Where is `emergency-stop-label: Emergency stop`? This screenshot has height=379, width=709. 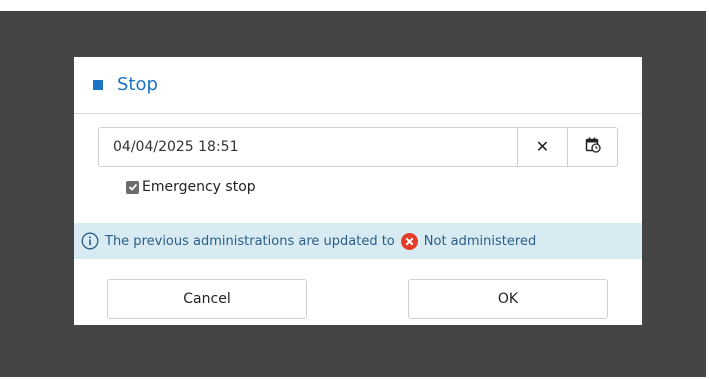
emergency-stop-label: Emergency stop is located at coordinates (199, 187).